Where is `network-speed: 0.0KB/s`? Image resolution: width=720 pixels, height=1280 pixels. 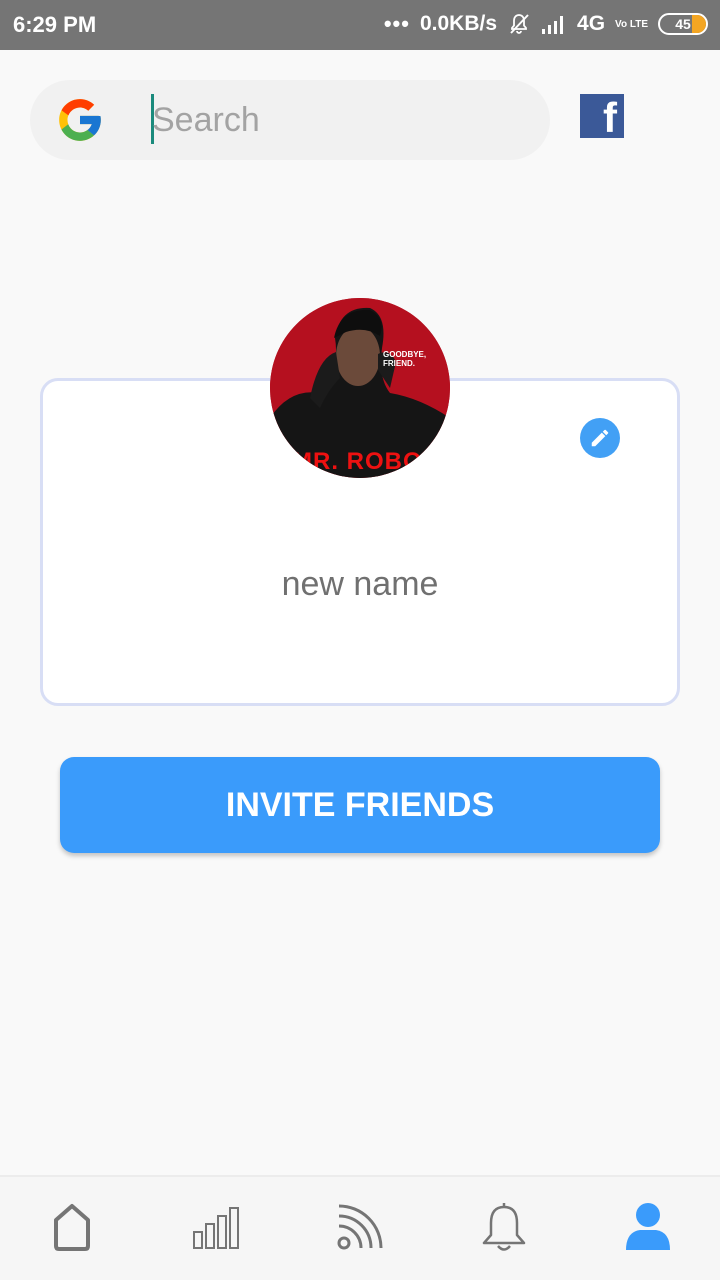
network-speed: 0.0KB/s is located at coordinates (458, 23).